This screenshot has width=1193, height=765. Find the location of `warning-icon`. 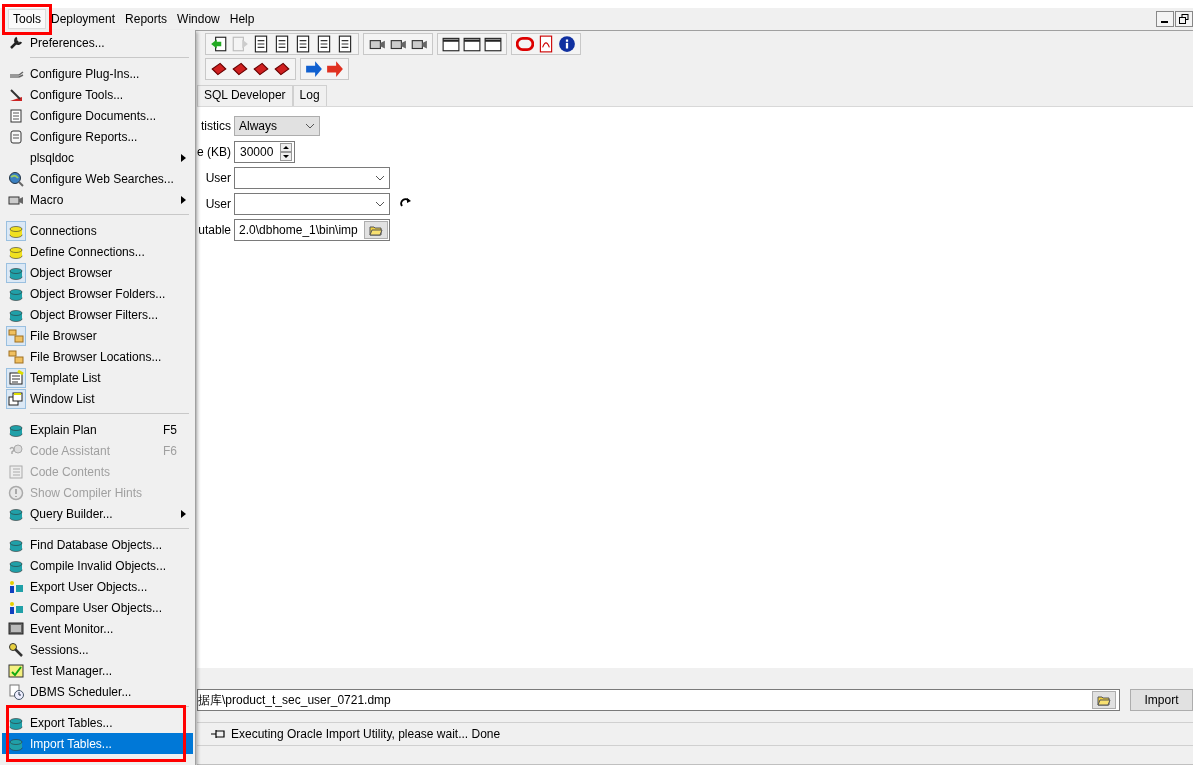

warning-icon is located at coordinates (16, 492).